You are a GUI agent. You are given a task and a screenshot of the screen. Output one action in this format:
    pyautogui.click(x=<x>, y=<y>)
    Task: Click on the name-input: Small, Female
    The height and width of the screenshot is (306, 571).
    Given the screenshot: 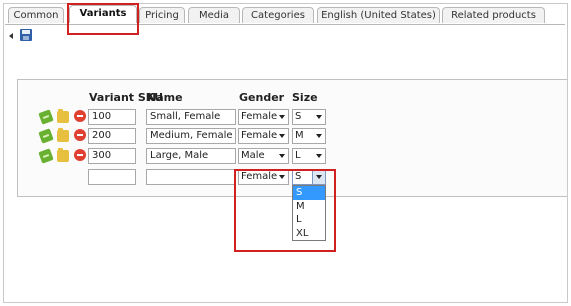 What is the action you would take?
    pyautogui.click(x=191, y=117)
    